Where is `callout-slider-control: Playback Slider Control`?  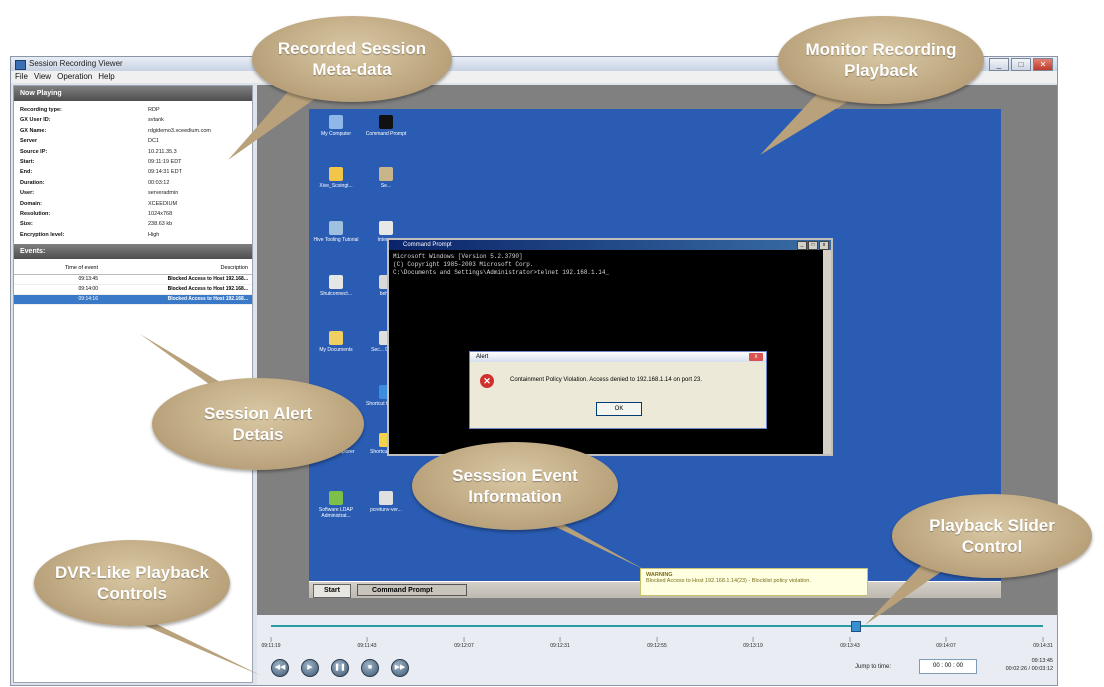
callout-slider-control: Playback Slider Control is located at coordinates (992, 536).